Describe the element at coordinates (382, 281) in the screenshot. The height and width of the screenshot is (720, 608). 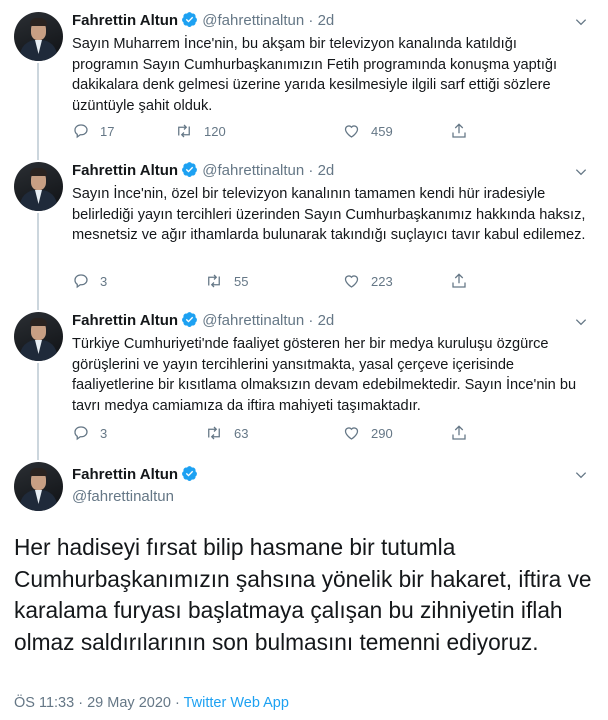
I see `like-count: 223` at that location.